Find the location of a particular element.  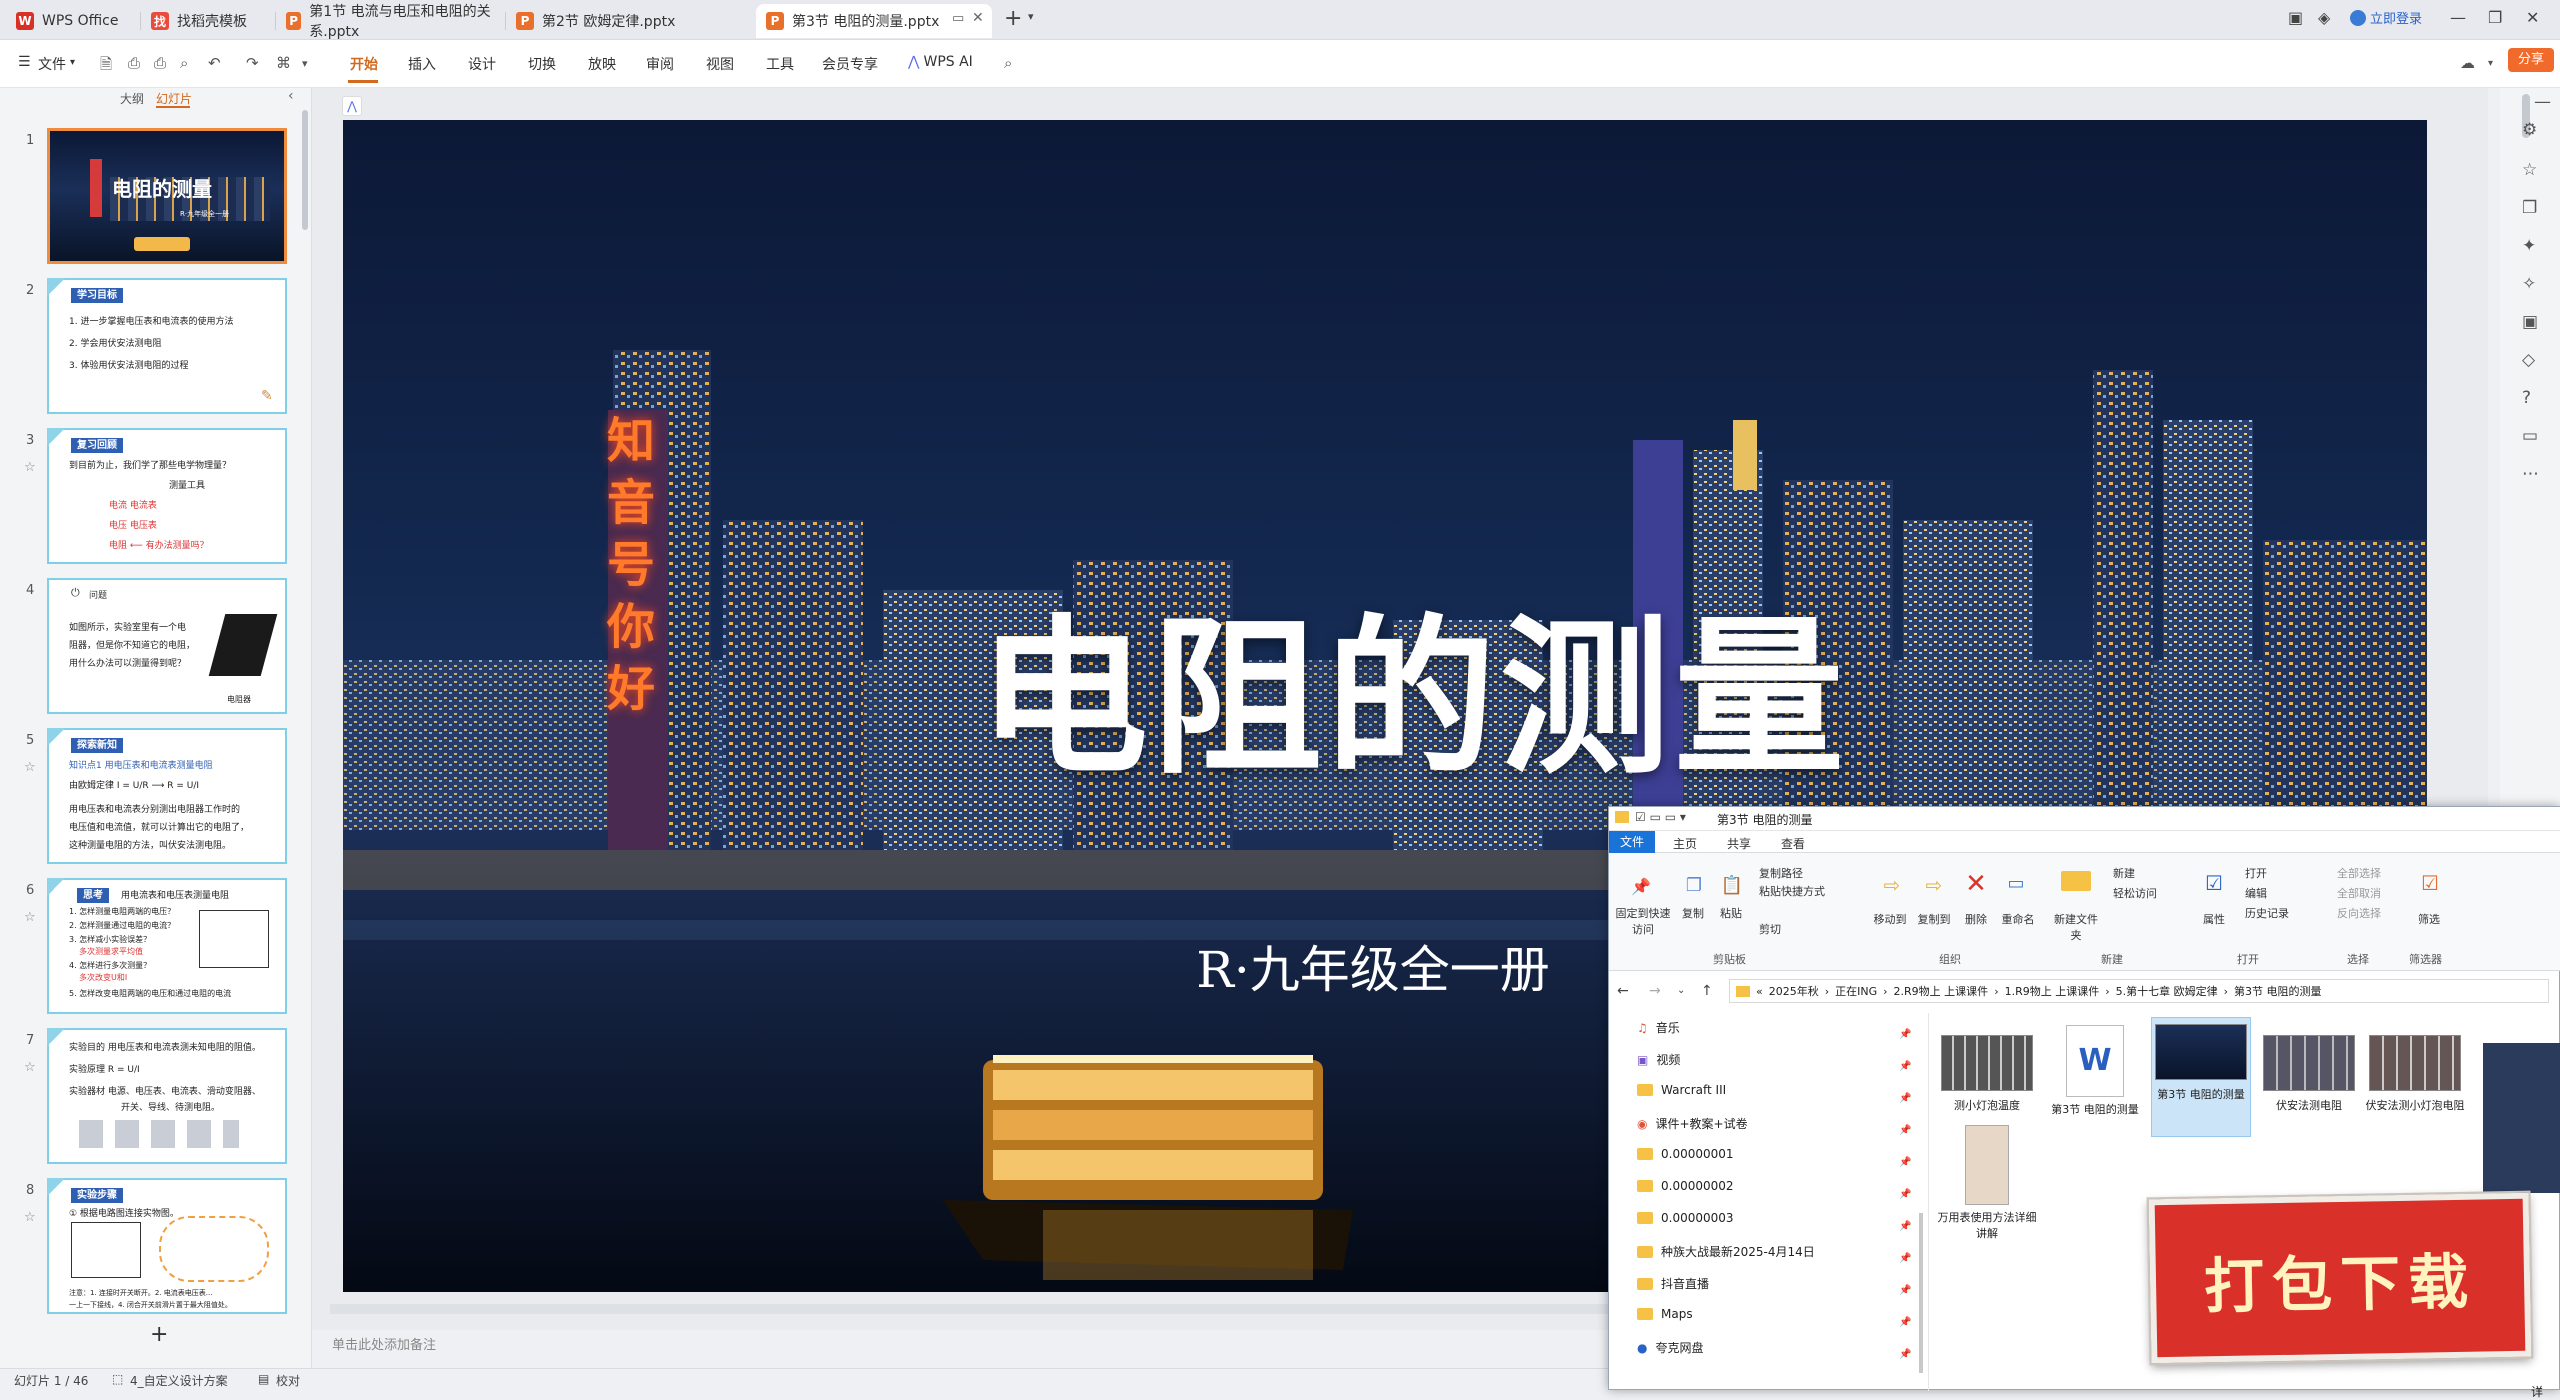

menu-tools: 工具 is located at coordinates (780, 64).